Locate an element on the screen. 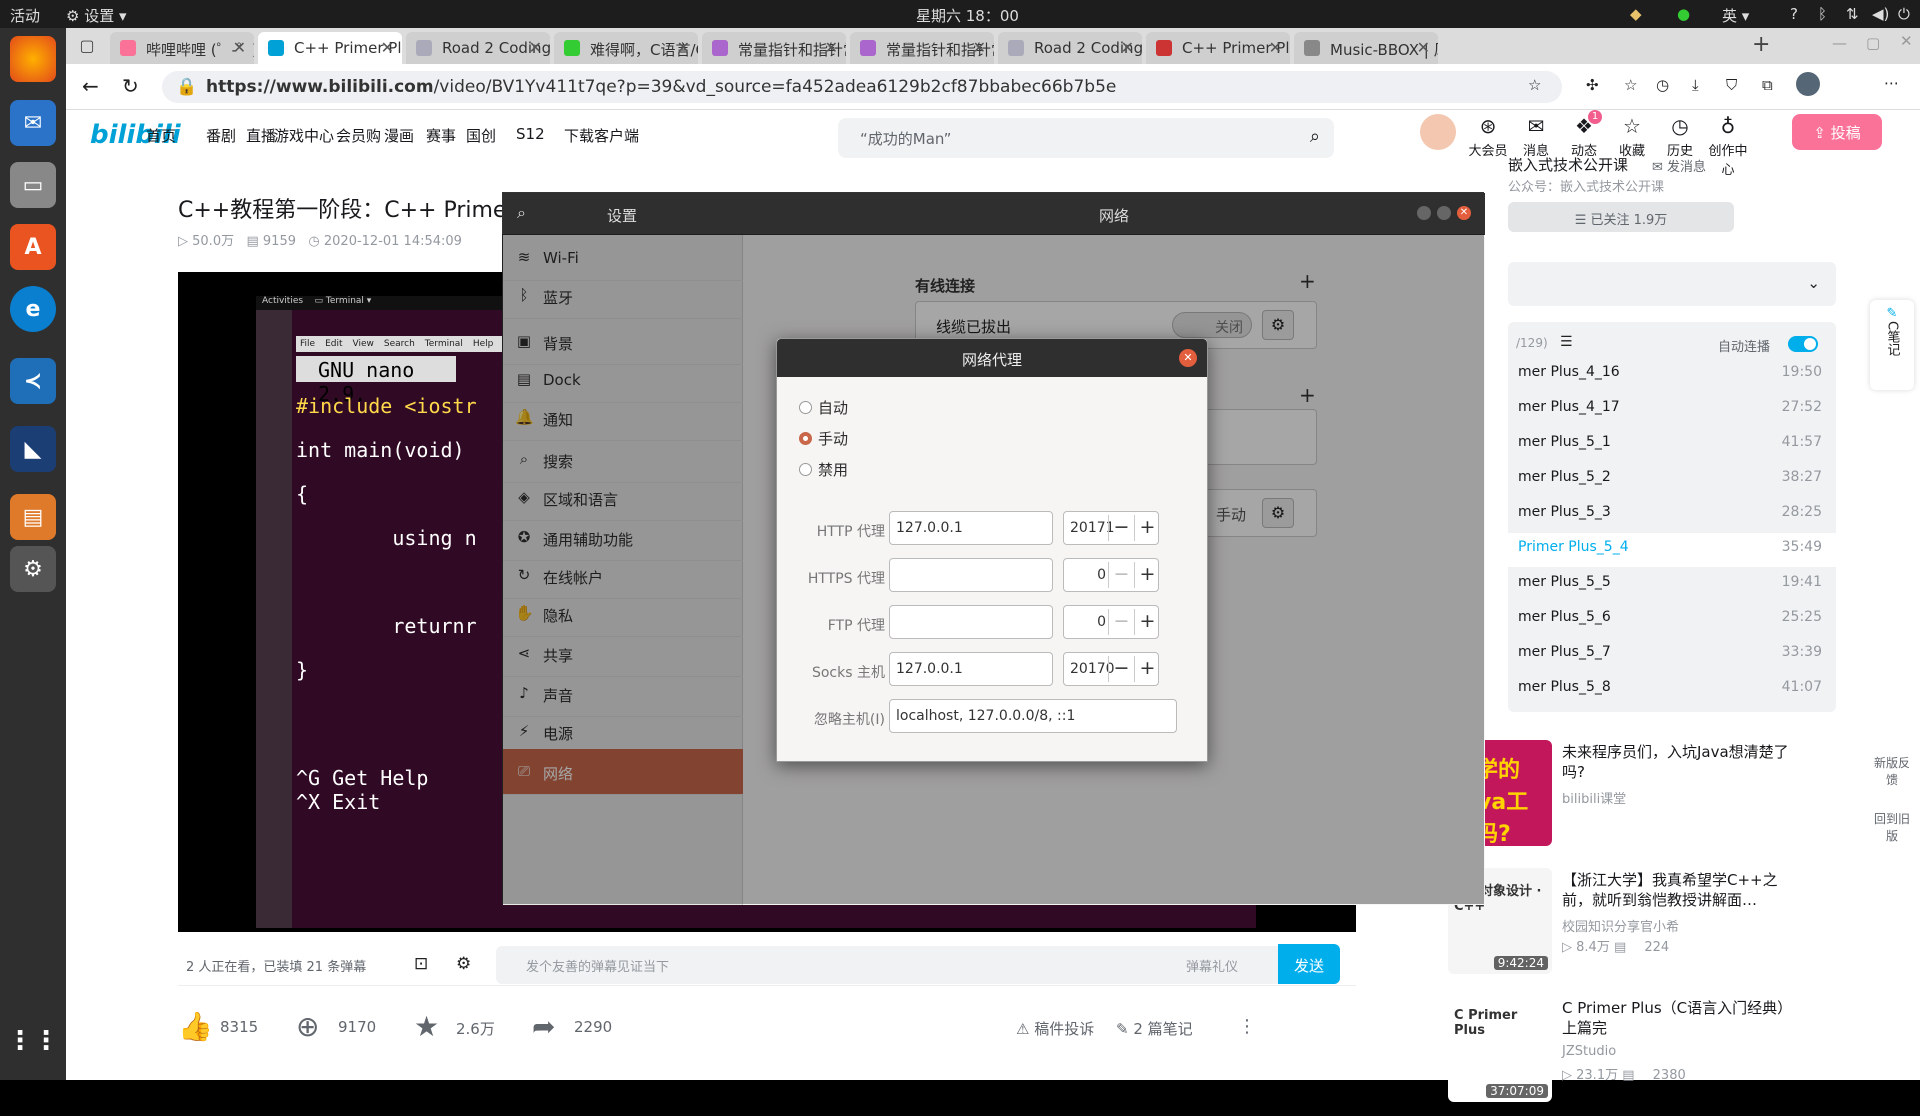 This screenshot has width=1920, height=1116. terminal-menu-item: Search is located at coordinates (399, 344).